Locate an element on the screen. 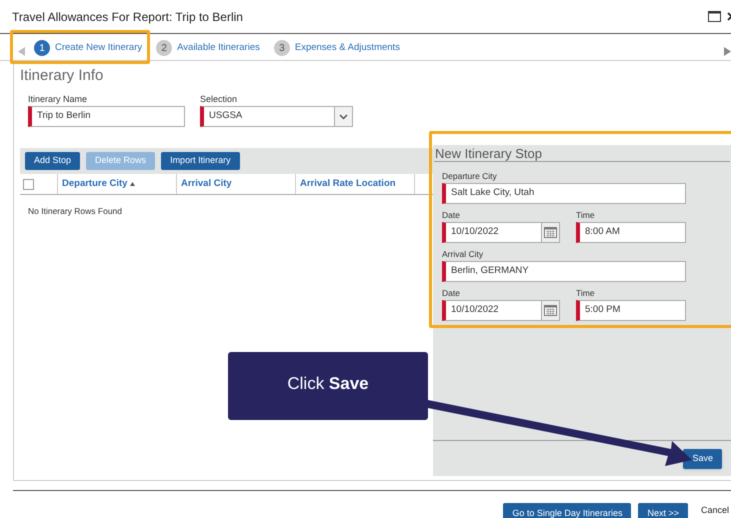 This screenshot has width=731, height=518. column-header: Arrival Rate Location is located at coordinates (348, 184).